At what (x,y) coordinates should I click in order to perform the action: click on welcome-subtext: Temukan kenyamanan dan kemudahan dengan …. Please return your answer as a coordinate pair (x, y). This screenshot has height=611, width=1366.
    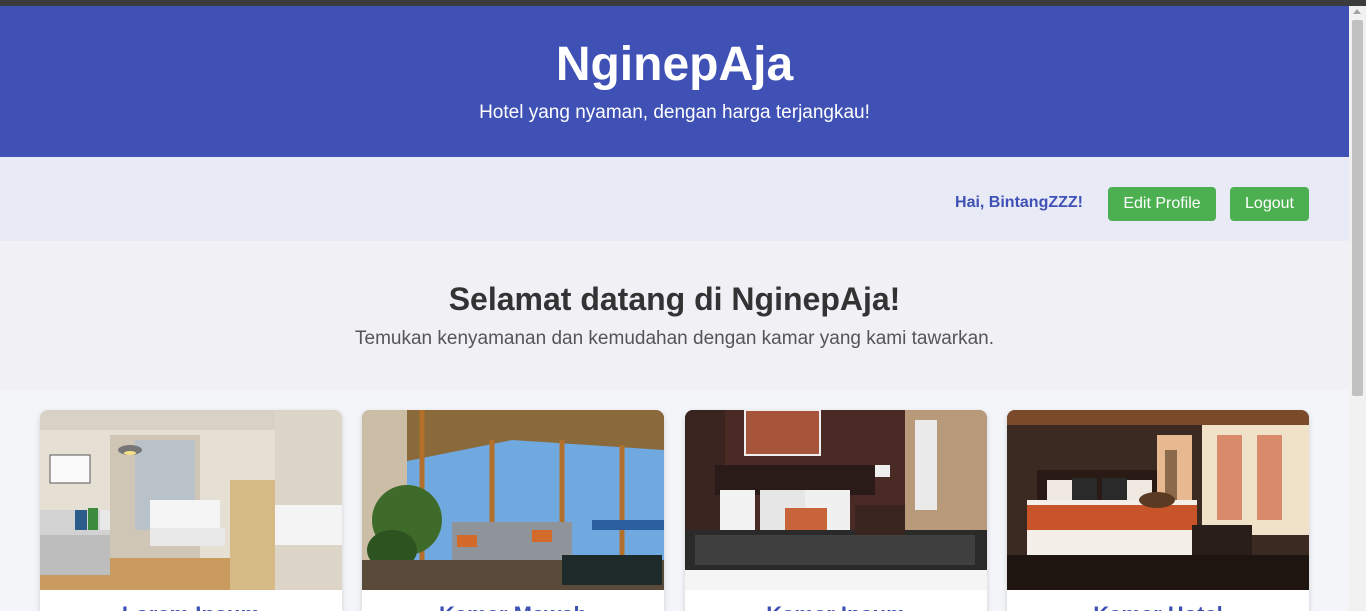
    Looking at the image, I should click on (674, 338).